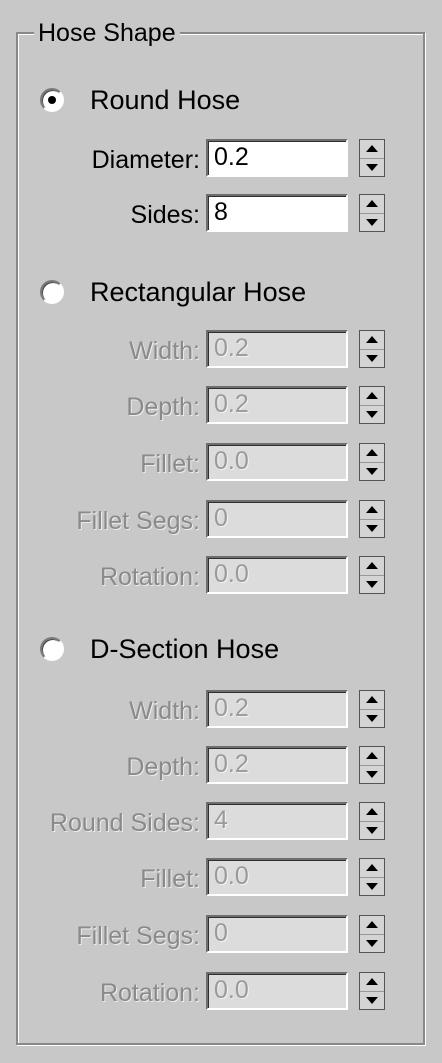 The width and height of the screenshot is (442, 1063). What do you see at coordinates (198, 291) in the screenshot?
I see `radio-label: Rectangular Hose` at bounding box center [198, 291].